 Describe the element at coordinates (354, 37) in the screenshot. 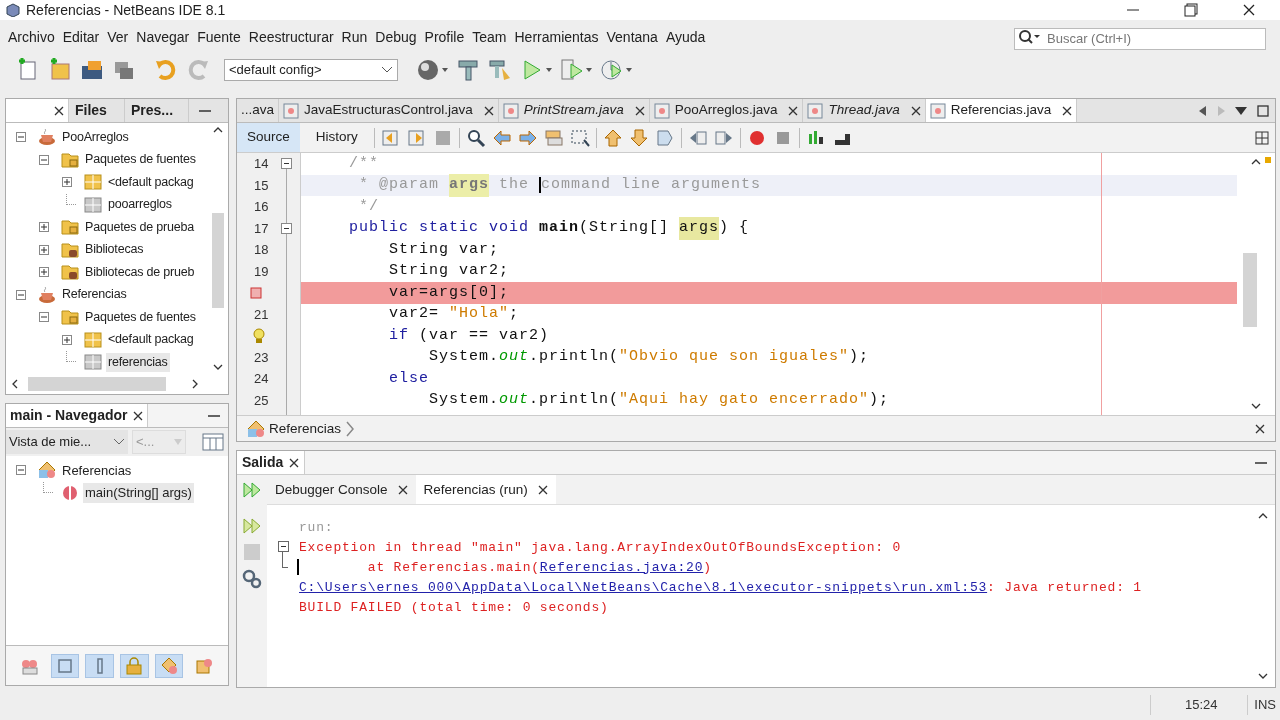

I see `menu-item: Run` at that location.